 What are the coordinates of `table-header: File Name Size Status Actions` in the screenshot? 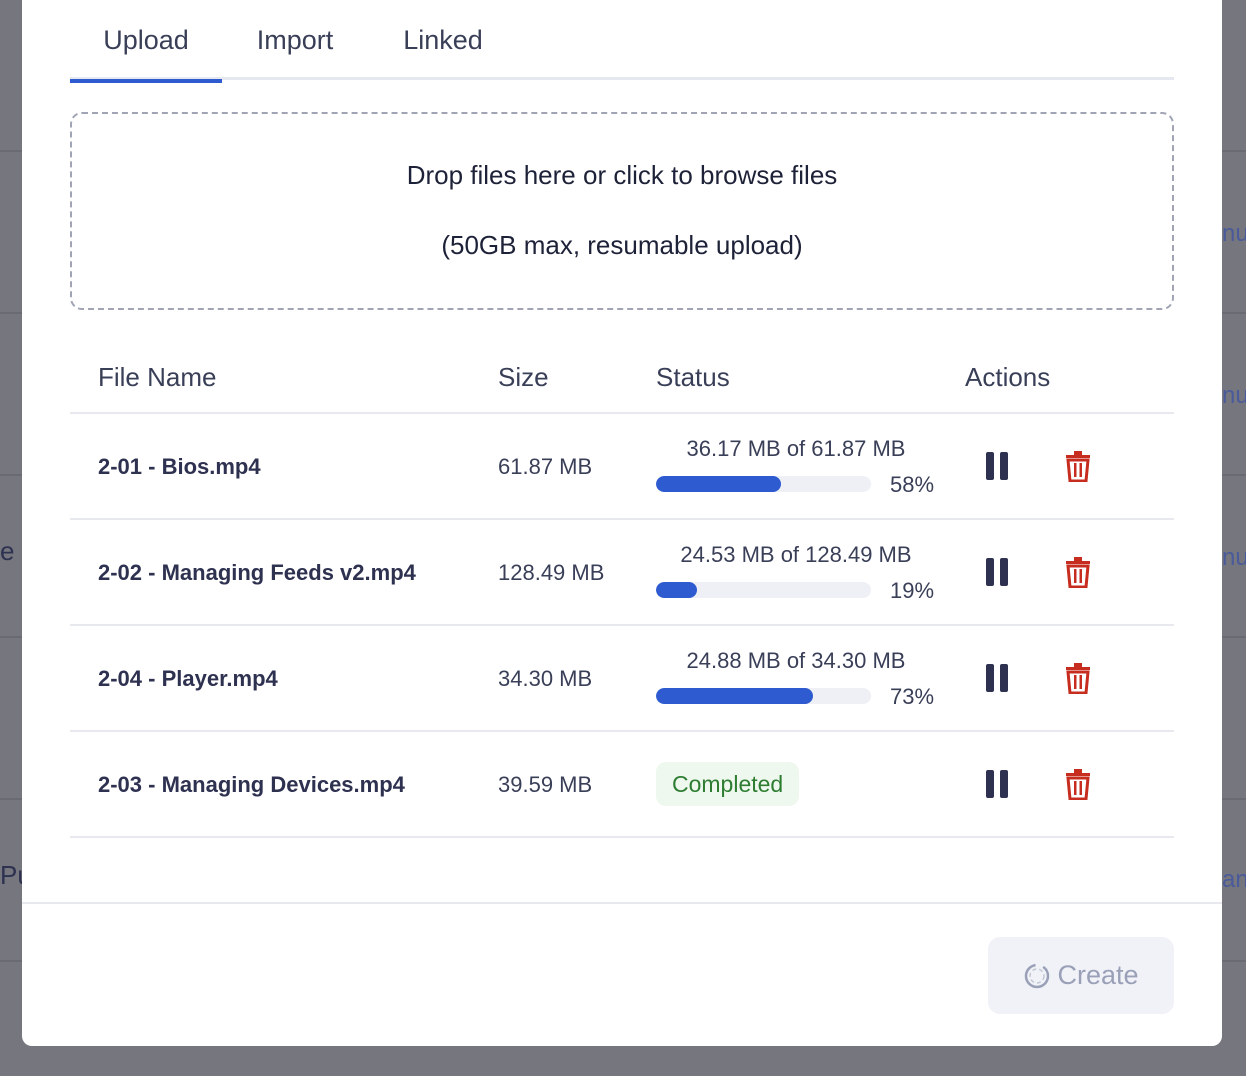 It's located at (622, 377).